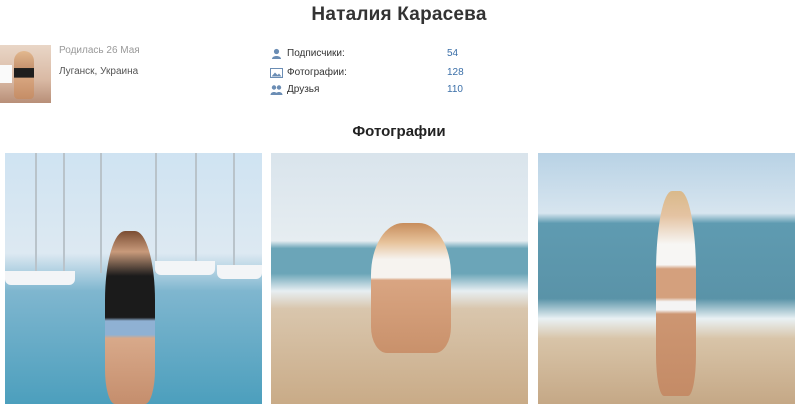 This screenshot has width=798, height=409. I want to click on stat-friends: Друзья 110, so click(366, 89).